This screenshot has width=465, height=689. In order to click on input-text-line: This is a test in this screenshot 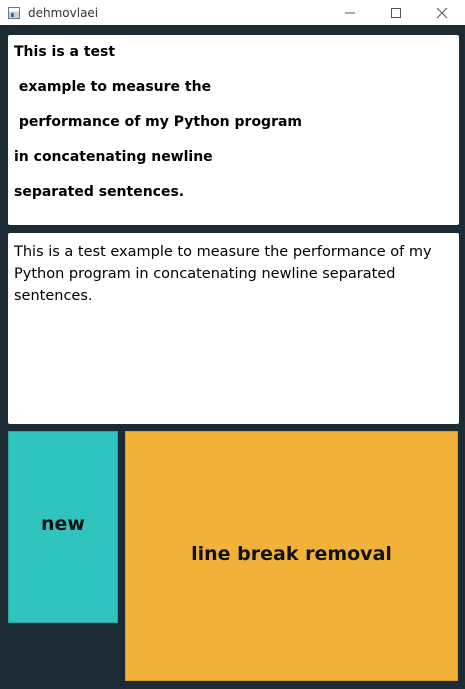, I will do `click(65, 52)`.